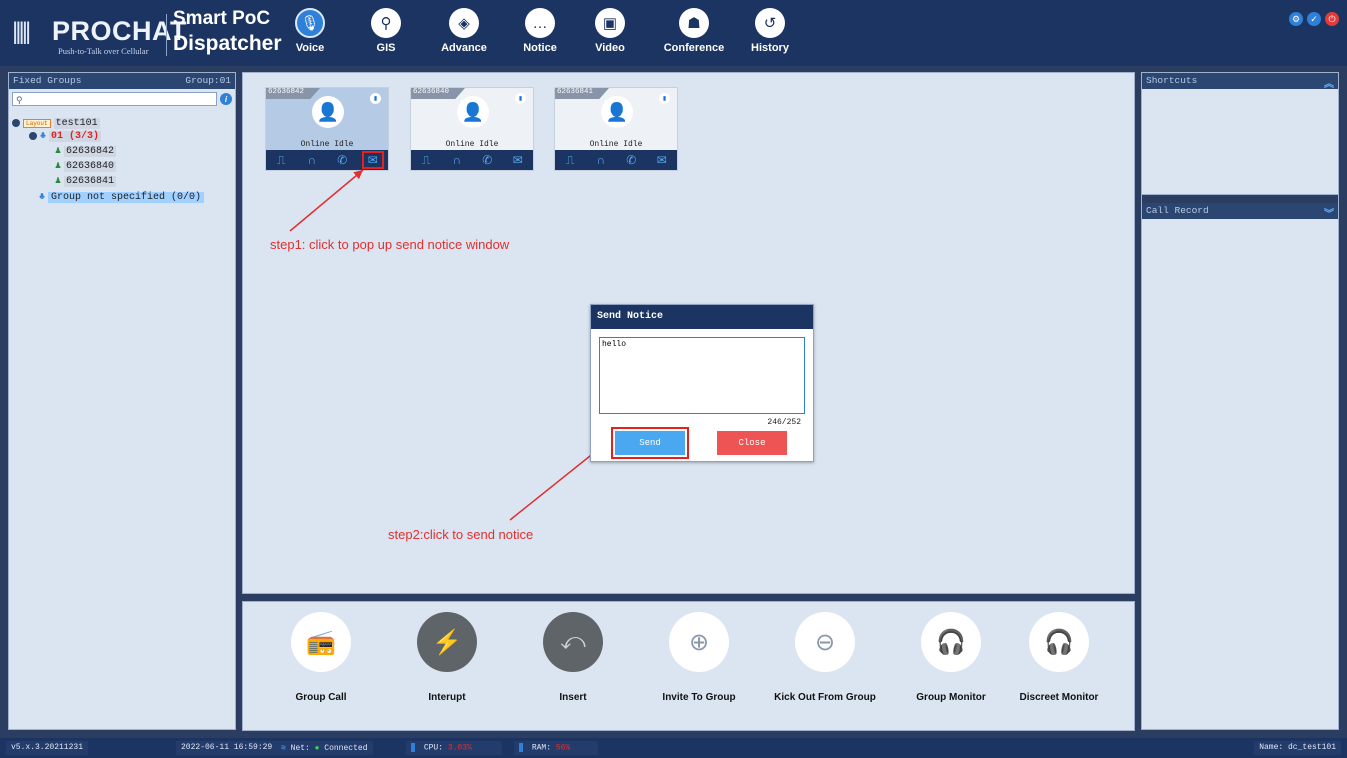 The height and width of the screenshot is (758, 1347). I want to click on action-label: Group Call, so click(321, 697).